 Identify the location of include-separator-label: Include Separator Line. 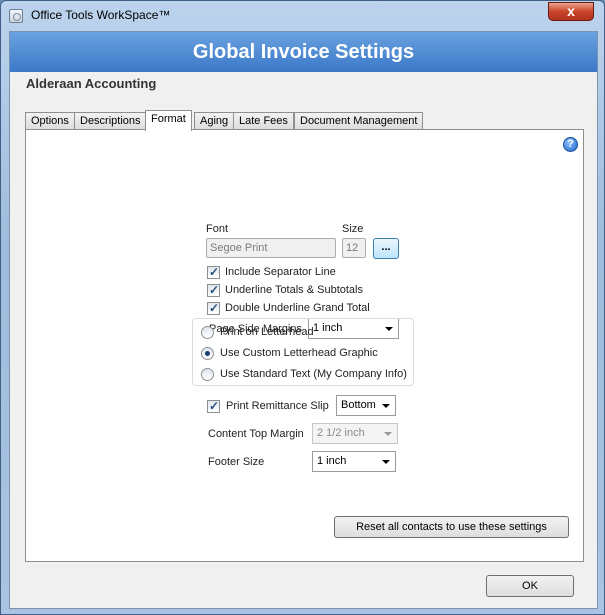
(280, 272).